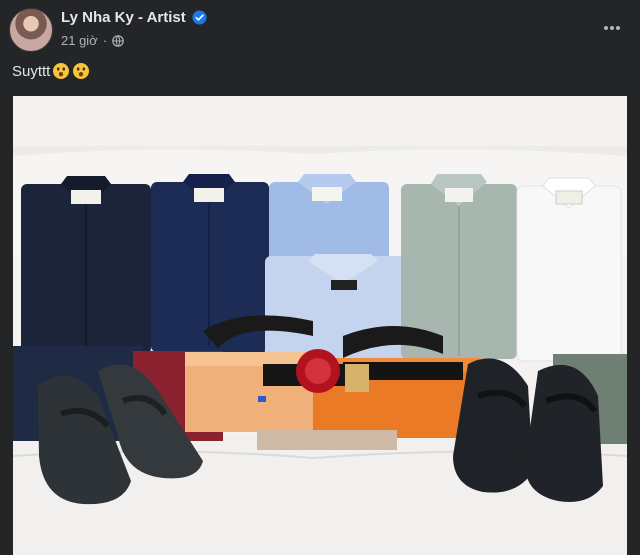 The height and width of the screenshot is (555, 640). I want to click on caption-text: Suyttt, so click(31, 71).